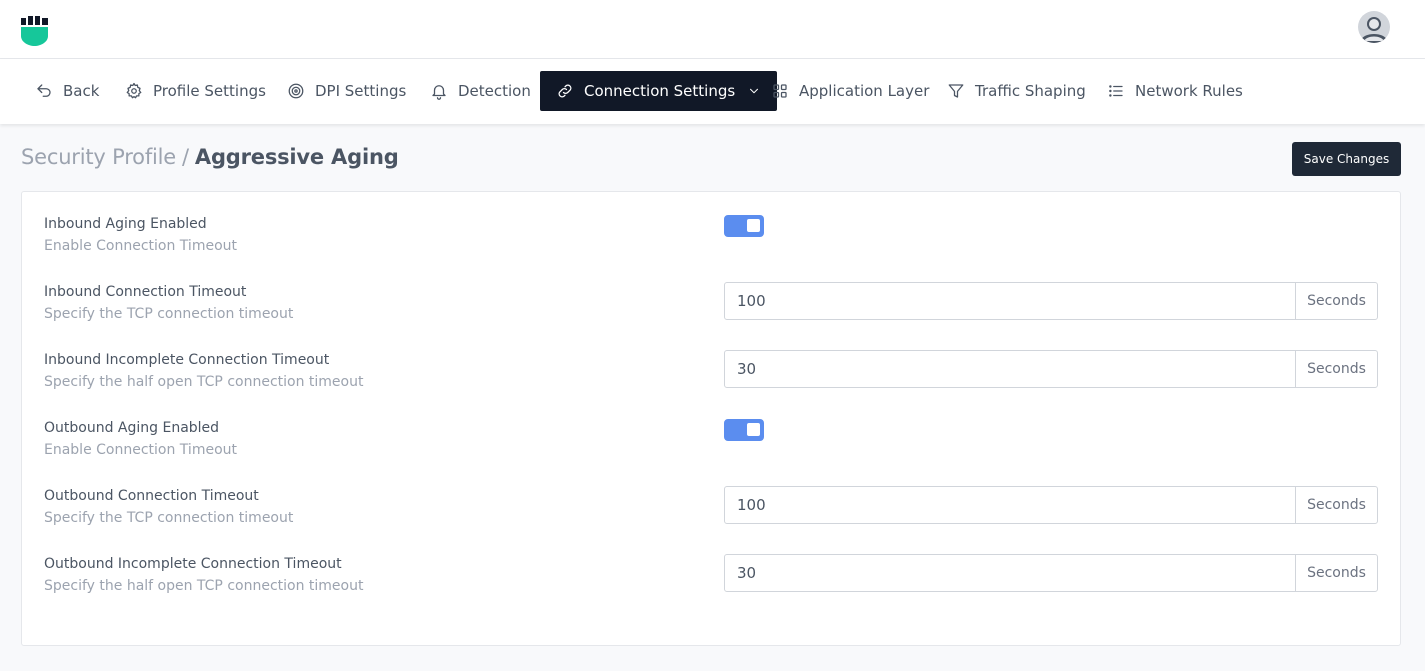 This screenshot has width=1425, height=671. What do you see at coordinates (193, 564) in the screenshot?
I see `setting-label: Outbound Incomplete Connection Timeout` at bounding box center [193, 564].